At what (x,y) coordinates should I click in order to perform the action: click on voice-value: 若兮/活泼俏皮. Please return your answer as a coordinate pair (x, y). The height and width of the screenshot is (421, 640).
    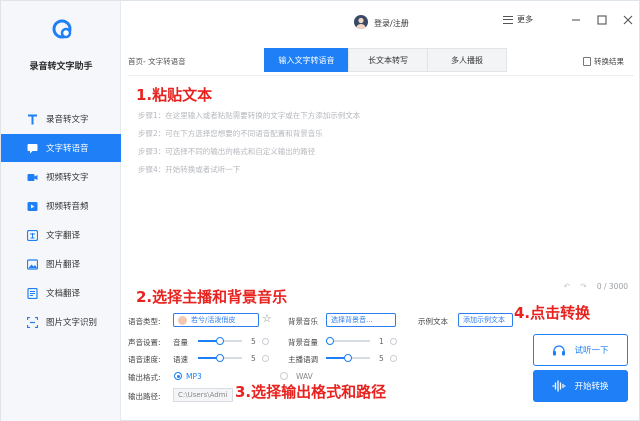
    Looking at the image, I should click on (213, 320).